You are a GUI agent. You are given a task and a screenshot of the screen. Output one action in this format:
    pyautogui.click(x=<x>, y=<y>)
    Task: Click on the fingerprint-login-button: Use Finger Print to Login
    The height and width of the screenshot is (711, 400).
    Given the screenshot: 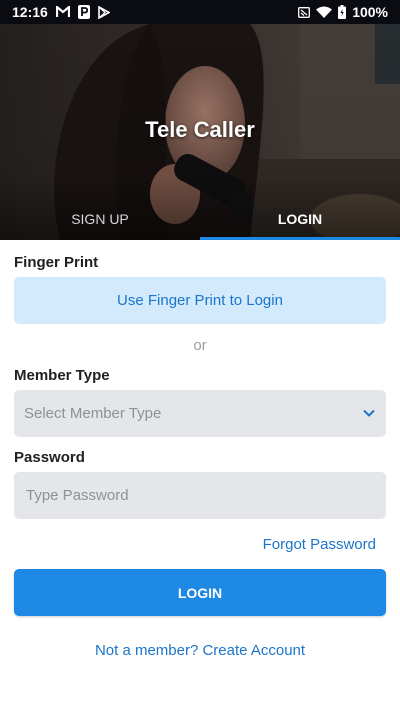 What is the action you would take?
    pyautogui.click(x=200, y=300)
    